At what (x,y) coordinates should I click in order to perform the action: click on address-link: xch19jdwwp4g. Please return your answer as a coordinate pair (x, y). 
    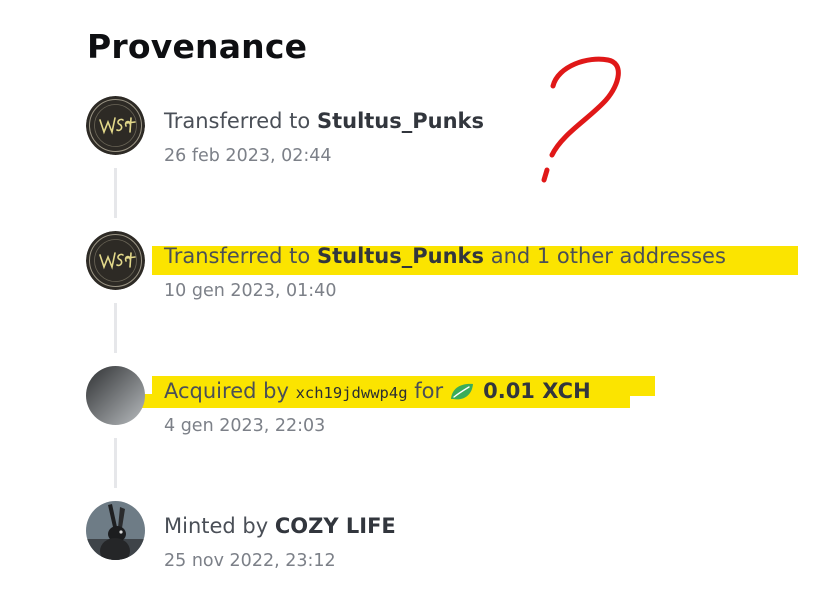
    Looking at the image, I should click on (352, 393).